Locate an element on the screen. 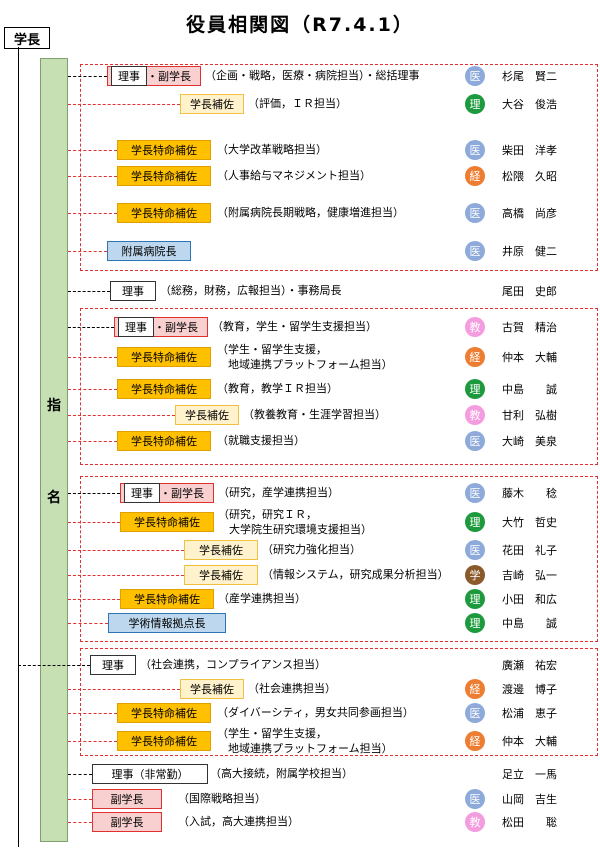  role-label: 附属病院長 is located at coordinates (149, 251).